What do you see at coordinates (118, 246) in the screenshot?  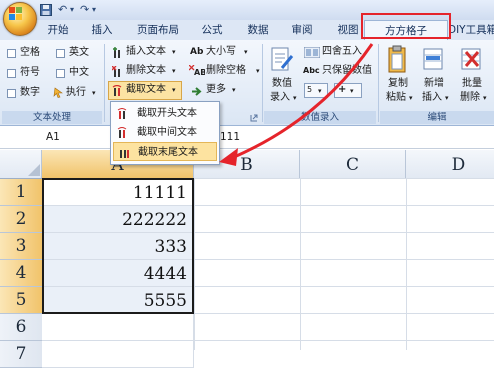 I see `selection-border` at bounding box center [118, 246].